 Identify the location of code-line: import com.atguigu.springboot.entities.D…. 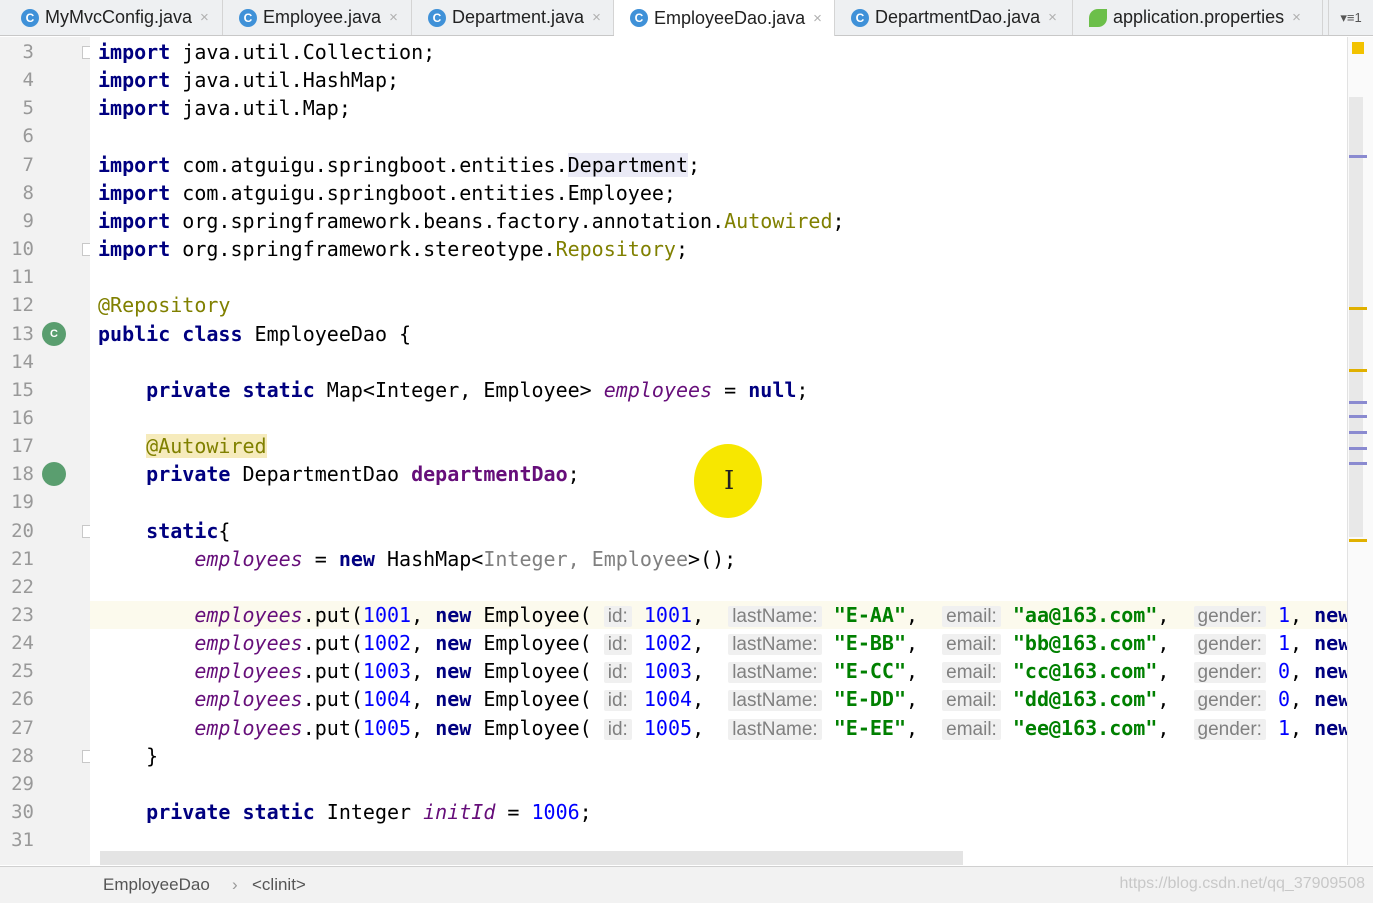
(718, 165).